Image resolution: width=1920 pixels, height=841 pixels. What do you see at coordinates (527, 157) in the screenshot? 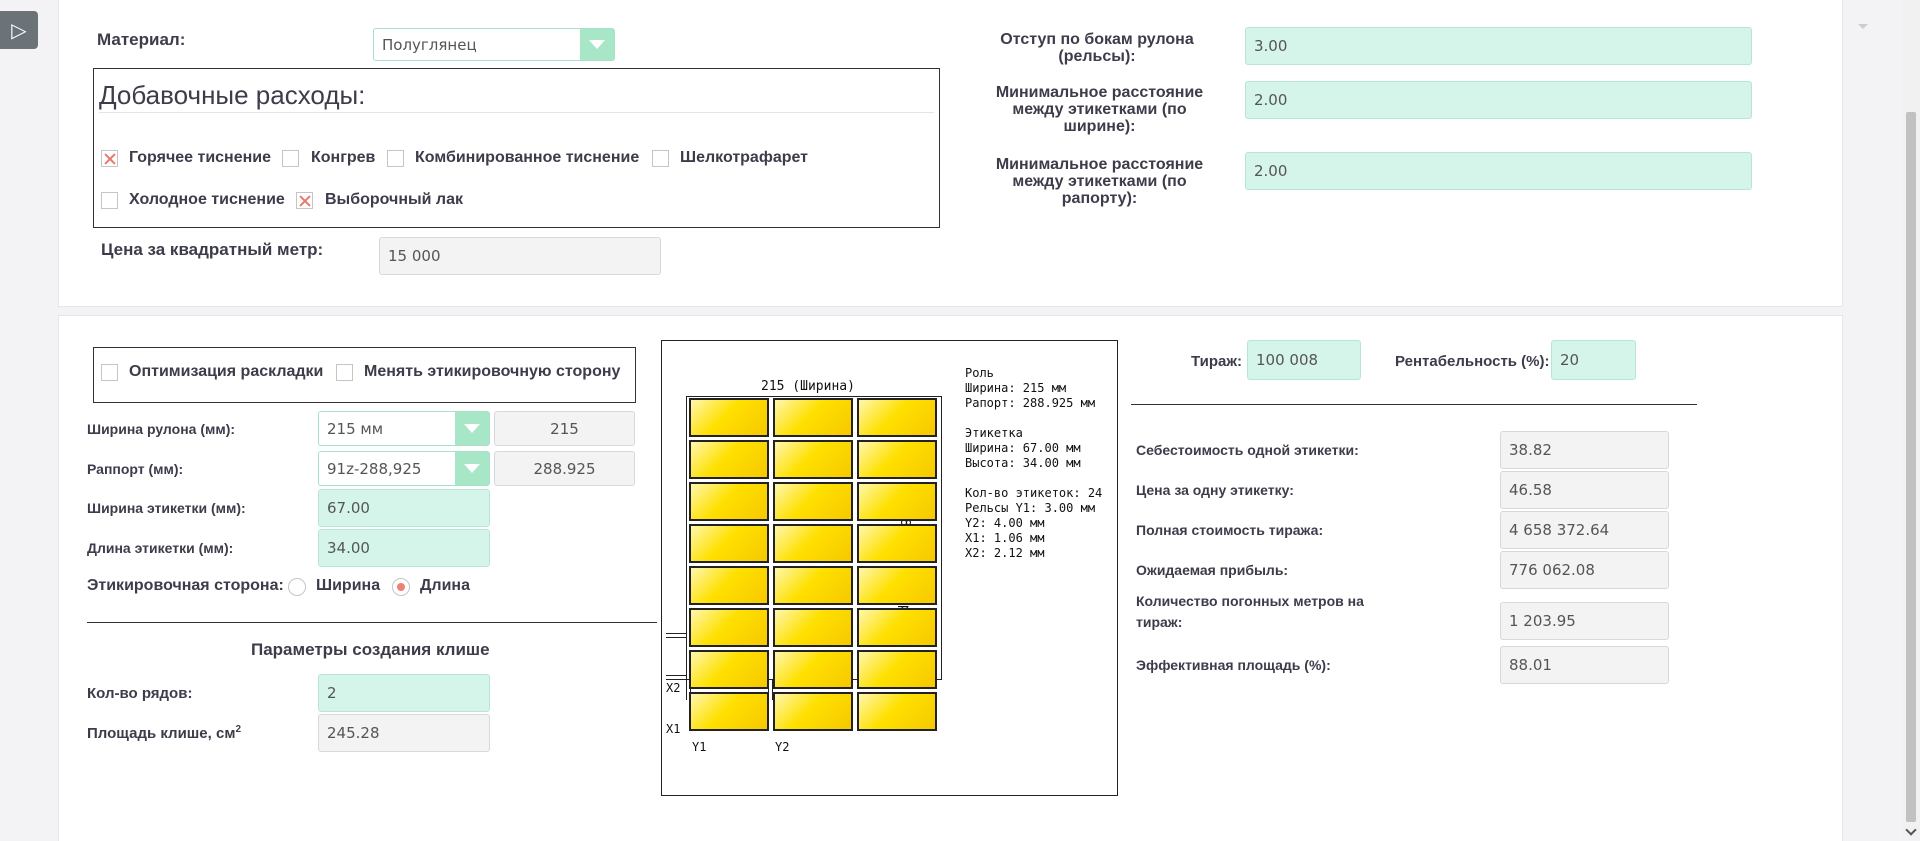
I see `label-combined-stamping: Комбинированное тиснение` at bounding box center [527, 157].